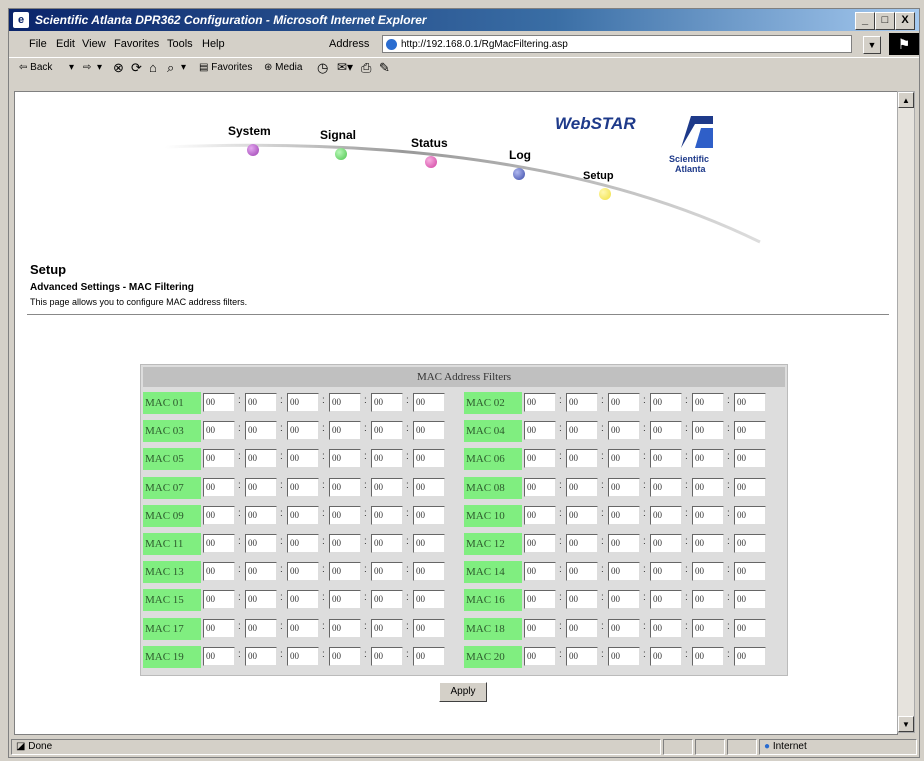 Image resolution: width=924 pixels, height=761 pixels. What do you see at coordinates (322, 68) in the screenshot?
I see `history-icon: ◷` at bounding box center [322, 68].